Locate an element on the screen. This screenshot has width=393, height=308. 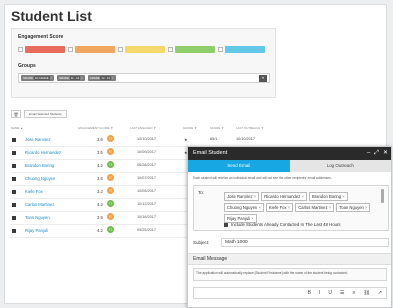
underline-icon: U is located at coordinates (330, 293).